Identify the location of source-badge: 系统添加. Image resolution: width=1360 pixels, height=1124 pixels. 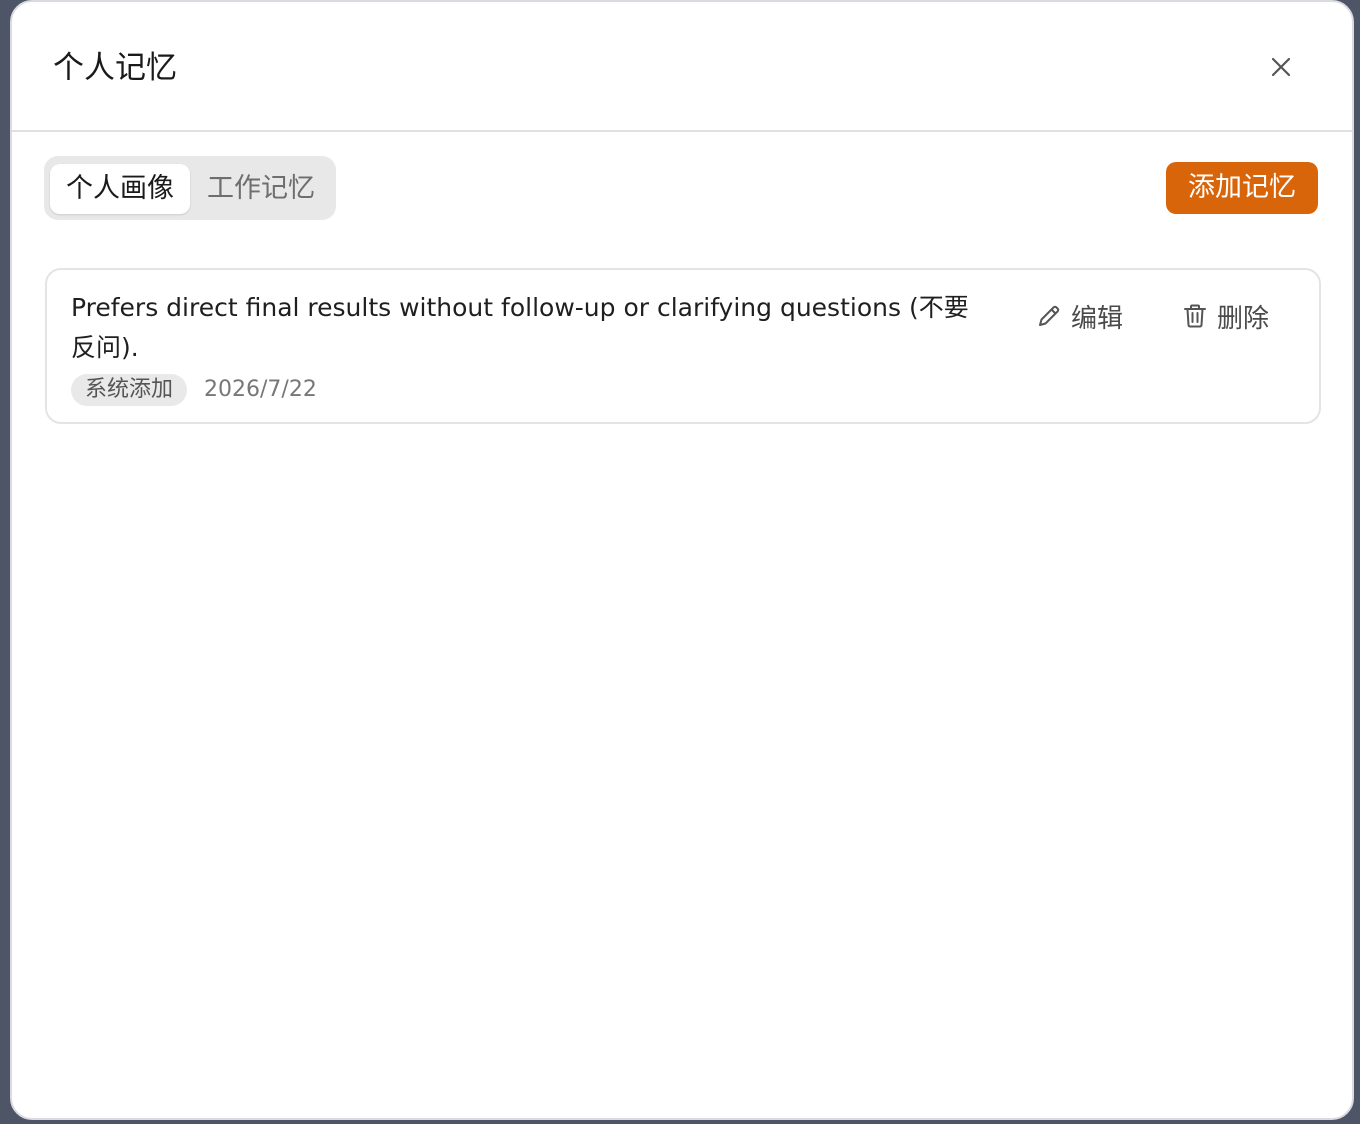
(129, 390).